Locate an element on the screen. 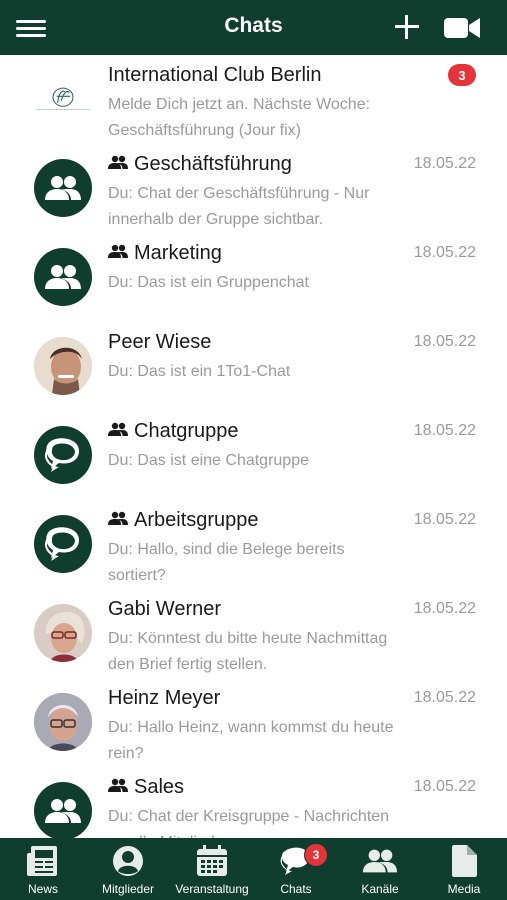 Image resolution: width=507 pixels, height=900 pixels. user-circle-icon is located at coordinates (128, 861).